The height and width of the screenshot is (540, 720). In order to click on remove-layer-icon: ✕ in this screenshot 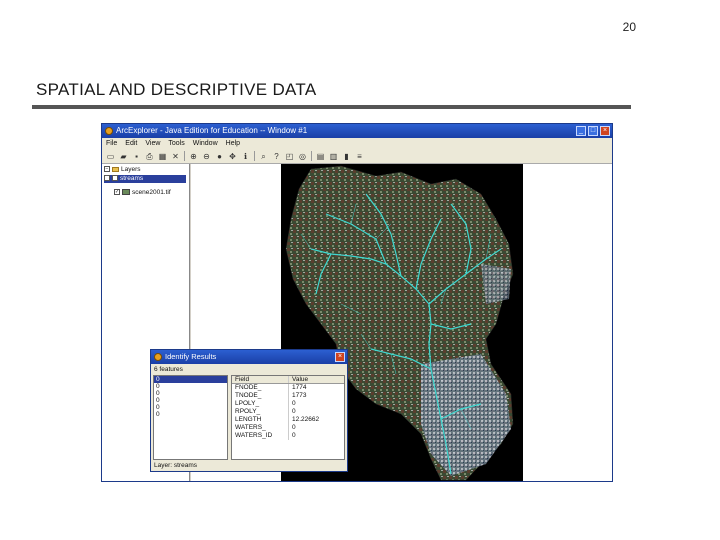, I will do `click(175, 156)`.